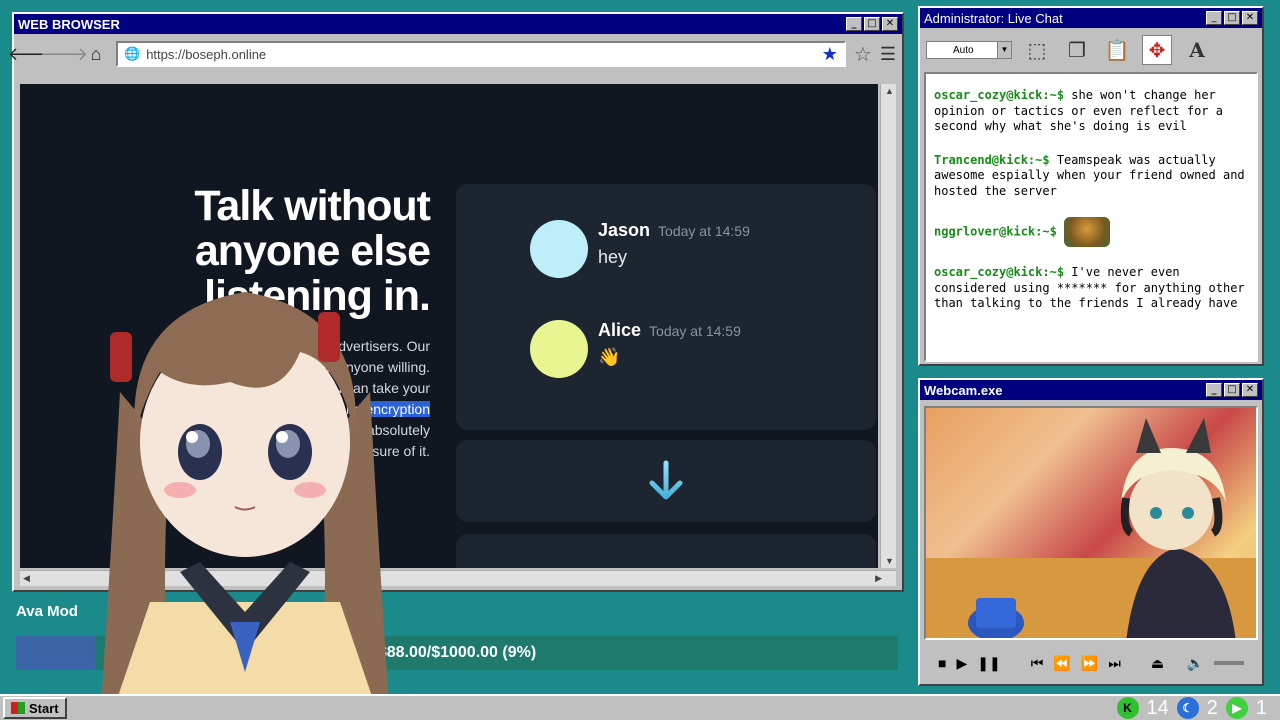  Describe the element at coordinates (1091, 390) in the screenshot. I see `webcam-titlebar: Webcam.exe _ □ ✕` at that location.